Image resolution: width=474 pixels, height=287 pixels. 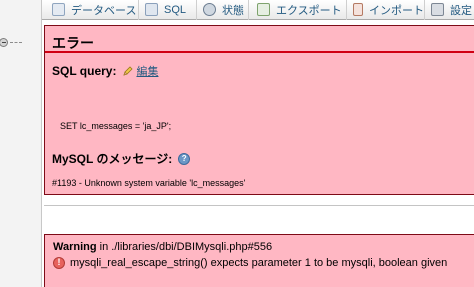 I want to click on mysql-message-label: MySQL のメッセージ:, so click(x=112, y=159).